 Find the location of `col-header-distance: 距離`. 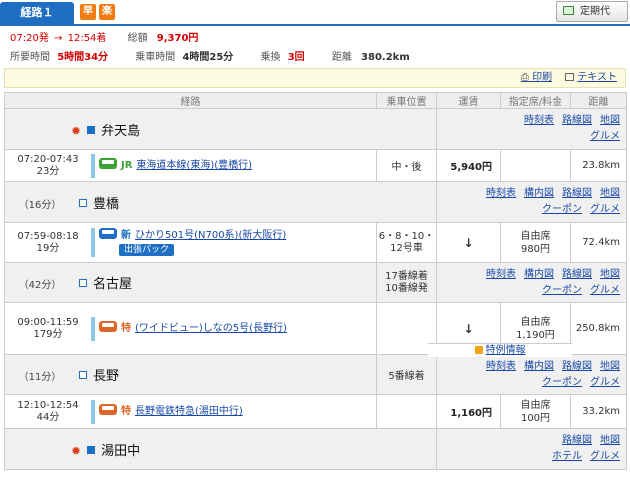

col-header-distance: 距離 is located at coordinates (598, 100).